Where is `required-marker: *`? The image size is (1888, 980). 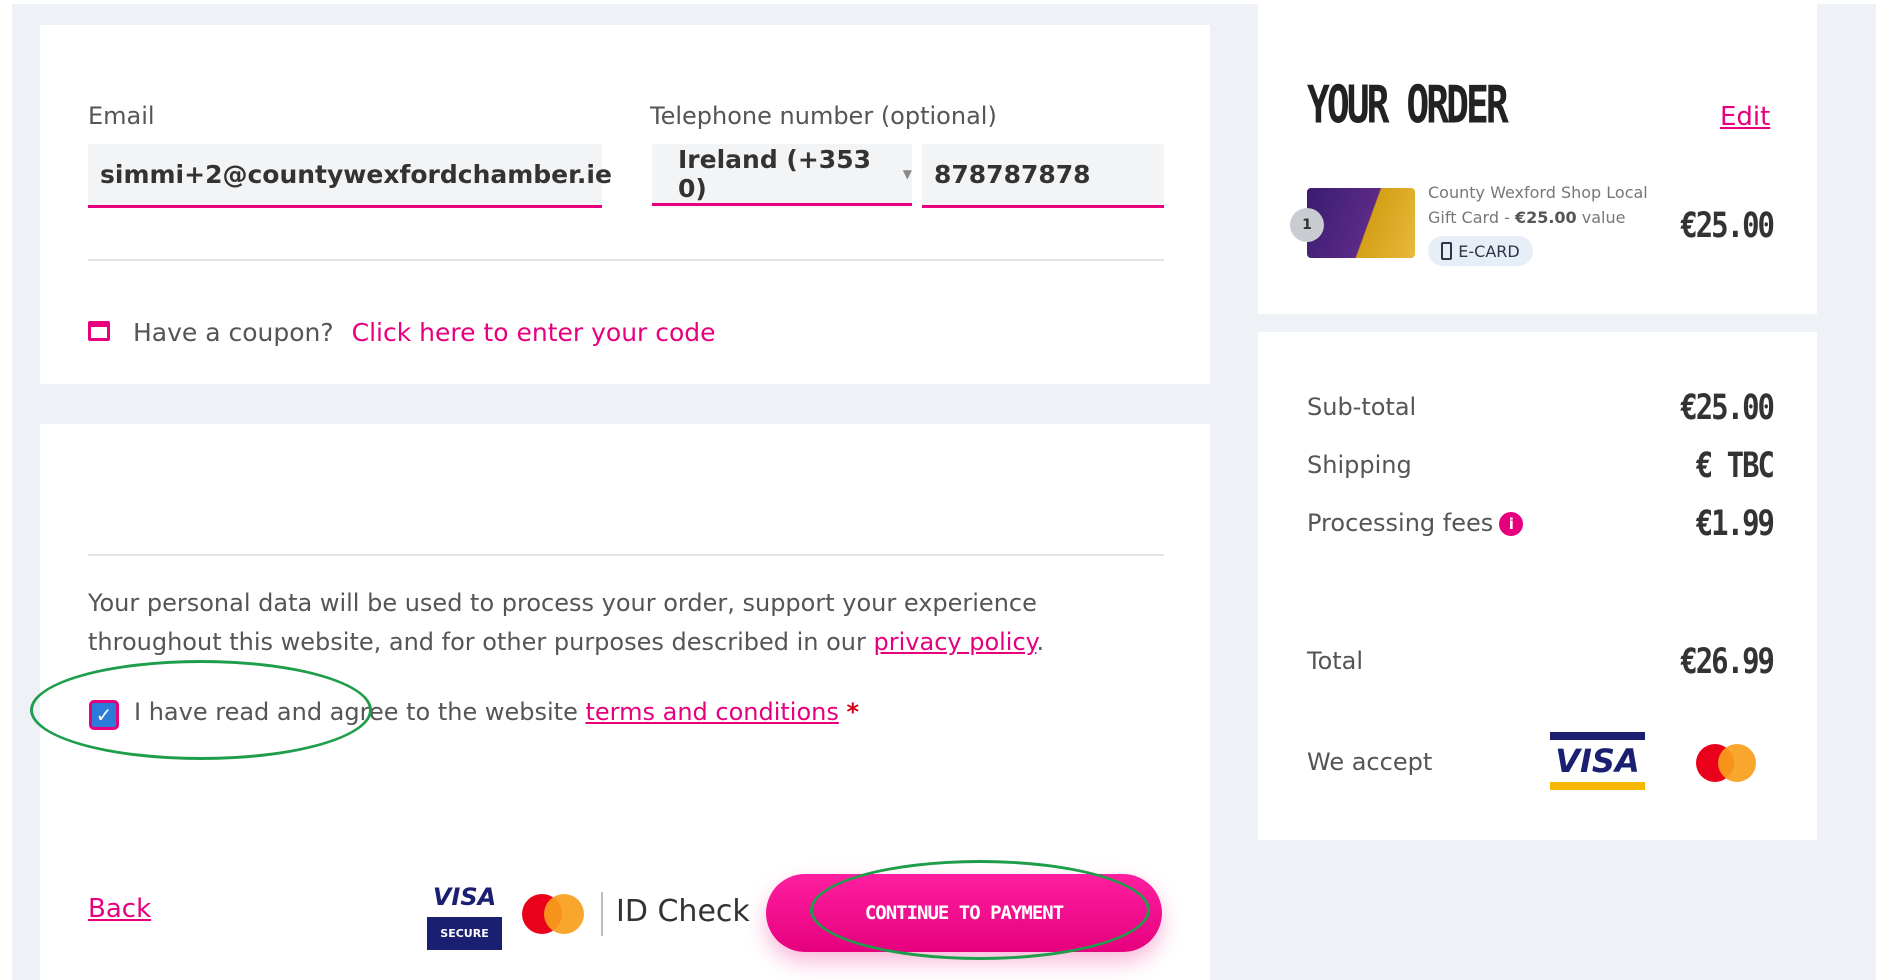 required-marker: * is located at coordinates (853, 712).